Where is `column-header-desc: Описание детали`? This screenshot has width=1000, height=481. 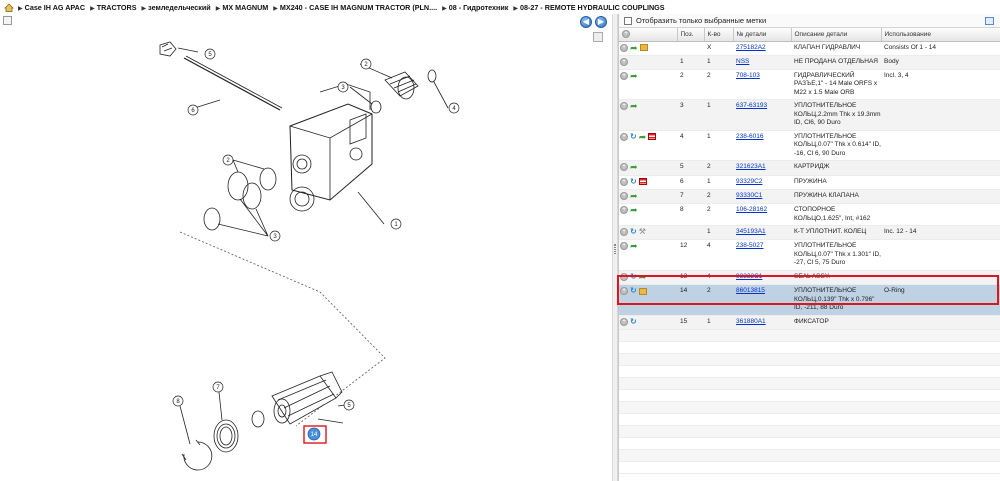
column-header-desc: Описание детали is located at coordinates (836, 35).